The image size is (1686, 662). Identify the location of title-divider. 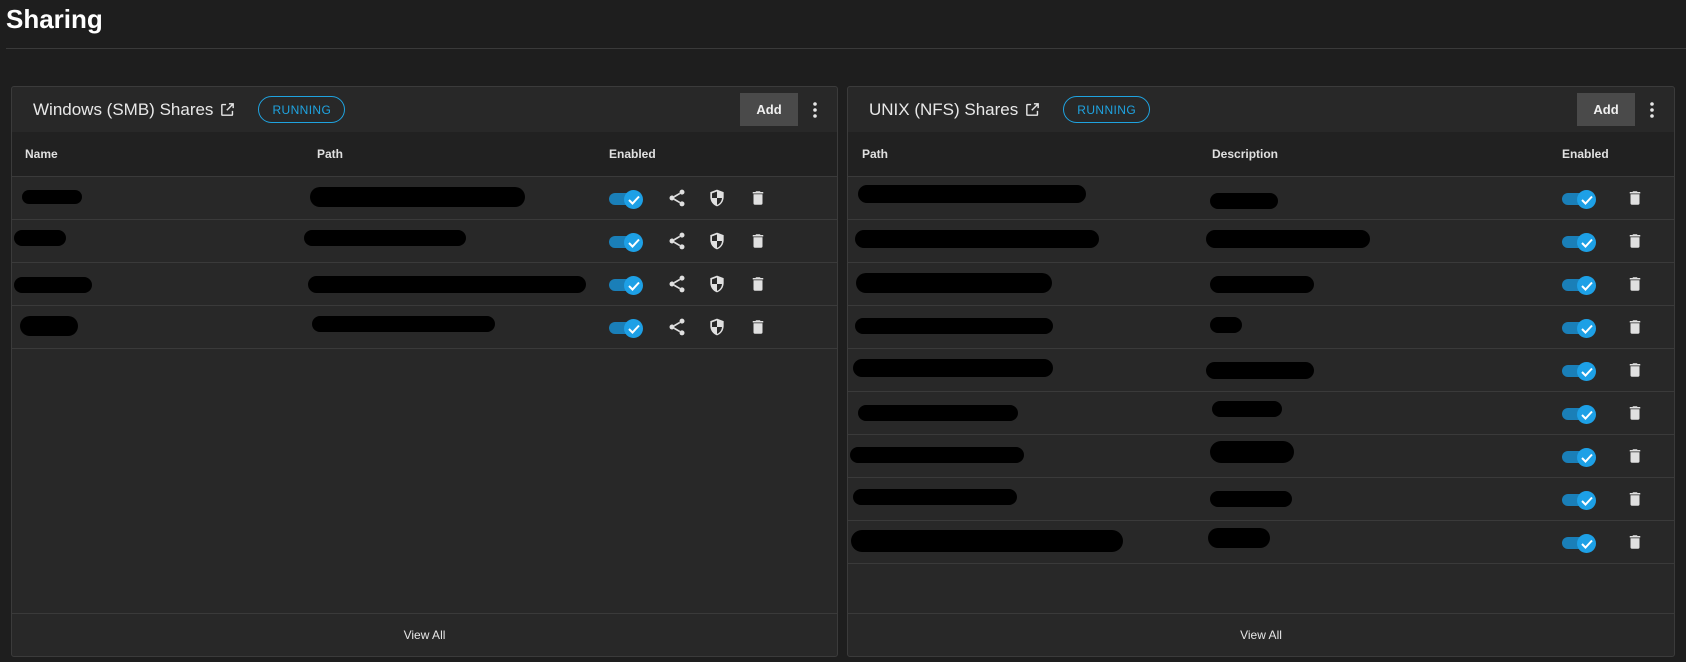
(846, 48).